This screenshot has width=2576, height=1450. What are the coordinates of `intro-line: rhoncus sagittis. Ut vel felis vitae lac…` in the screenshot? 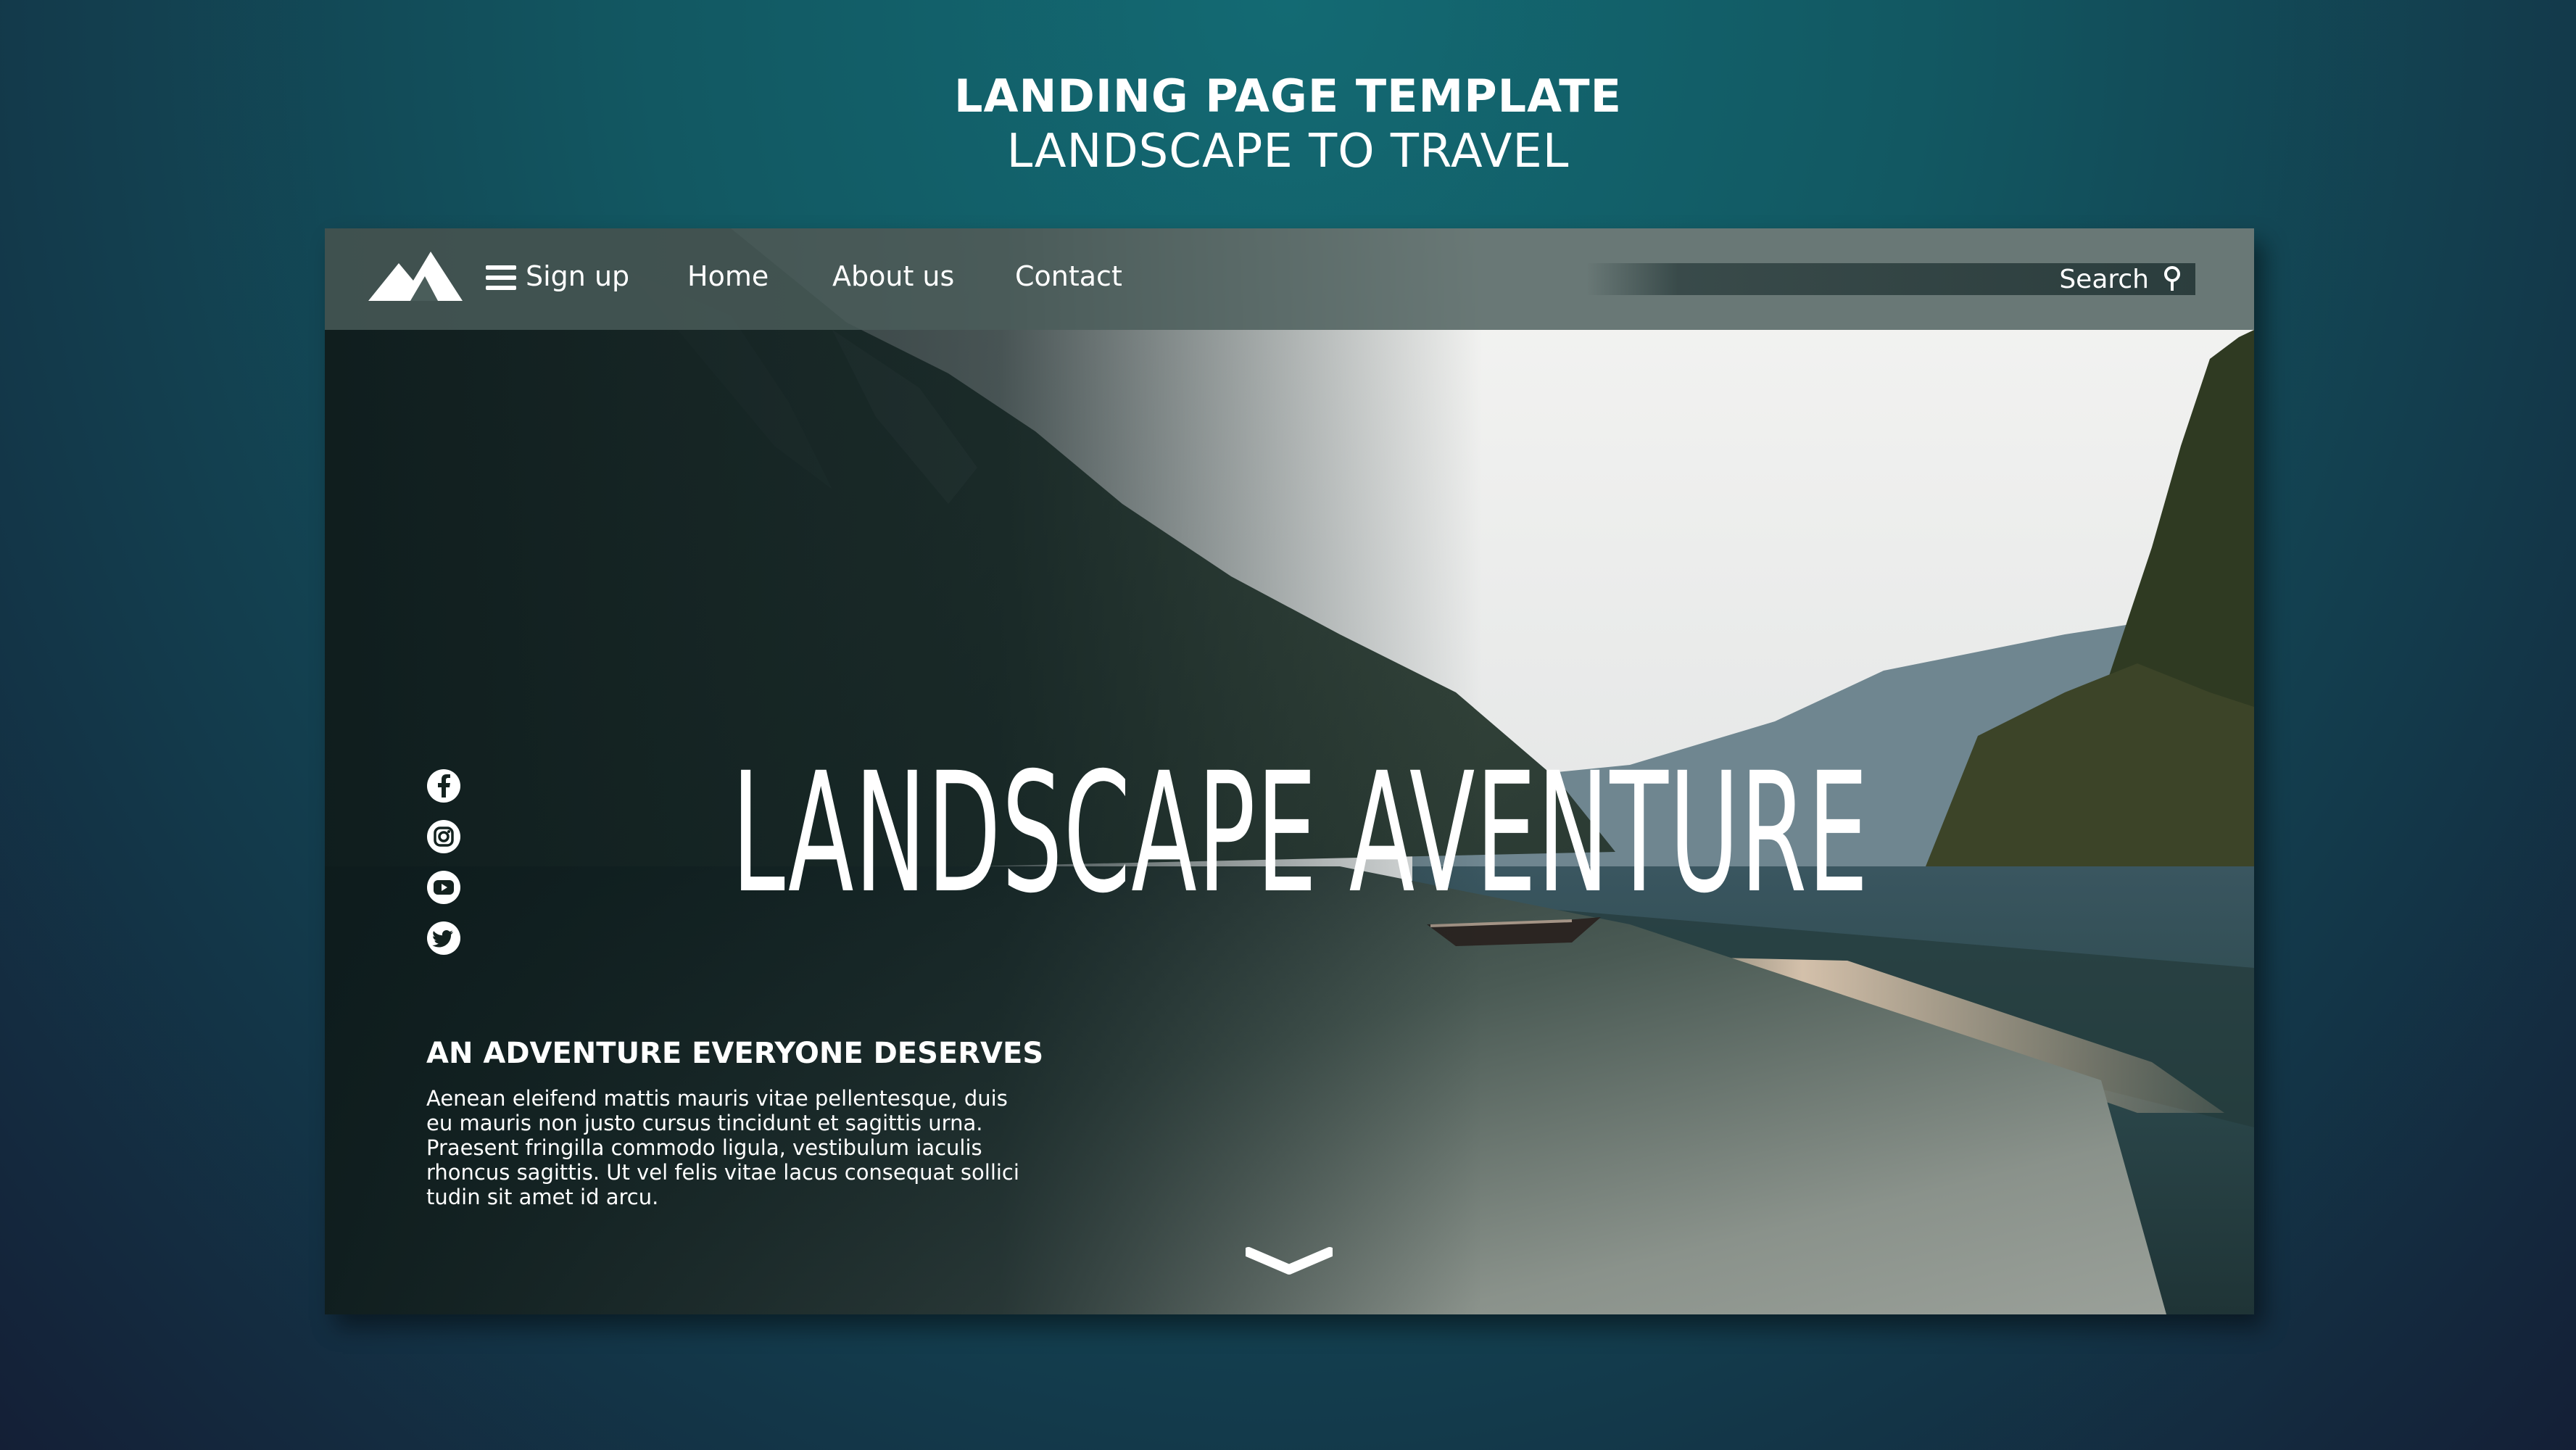 It's located at (723, 1172).